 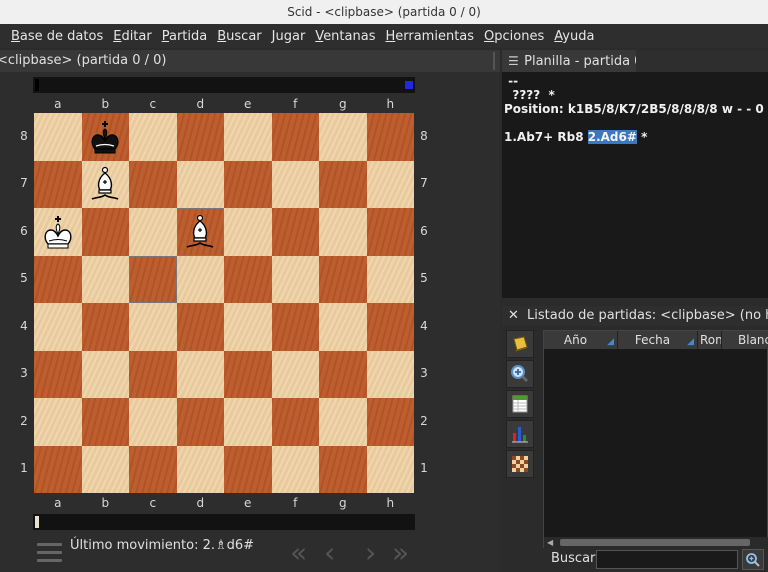 I want to click on square-a5, so click(x=58, y=279).